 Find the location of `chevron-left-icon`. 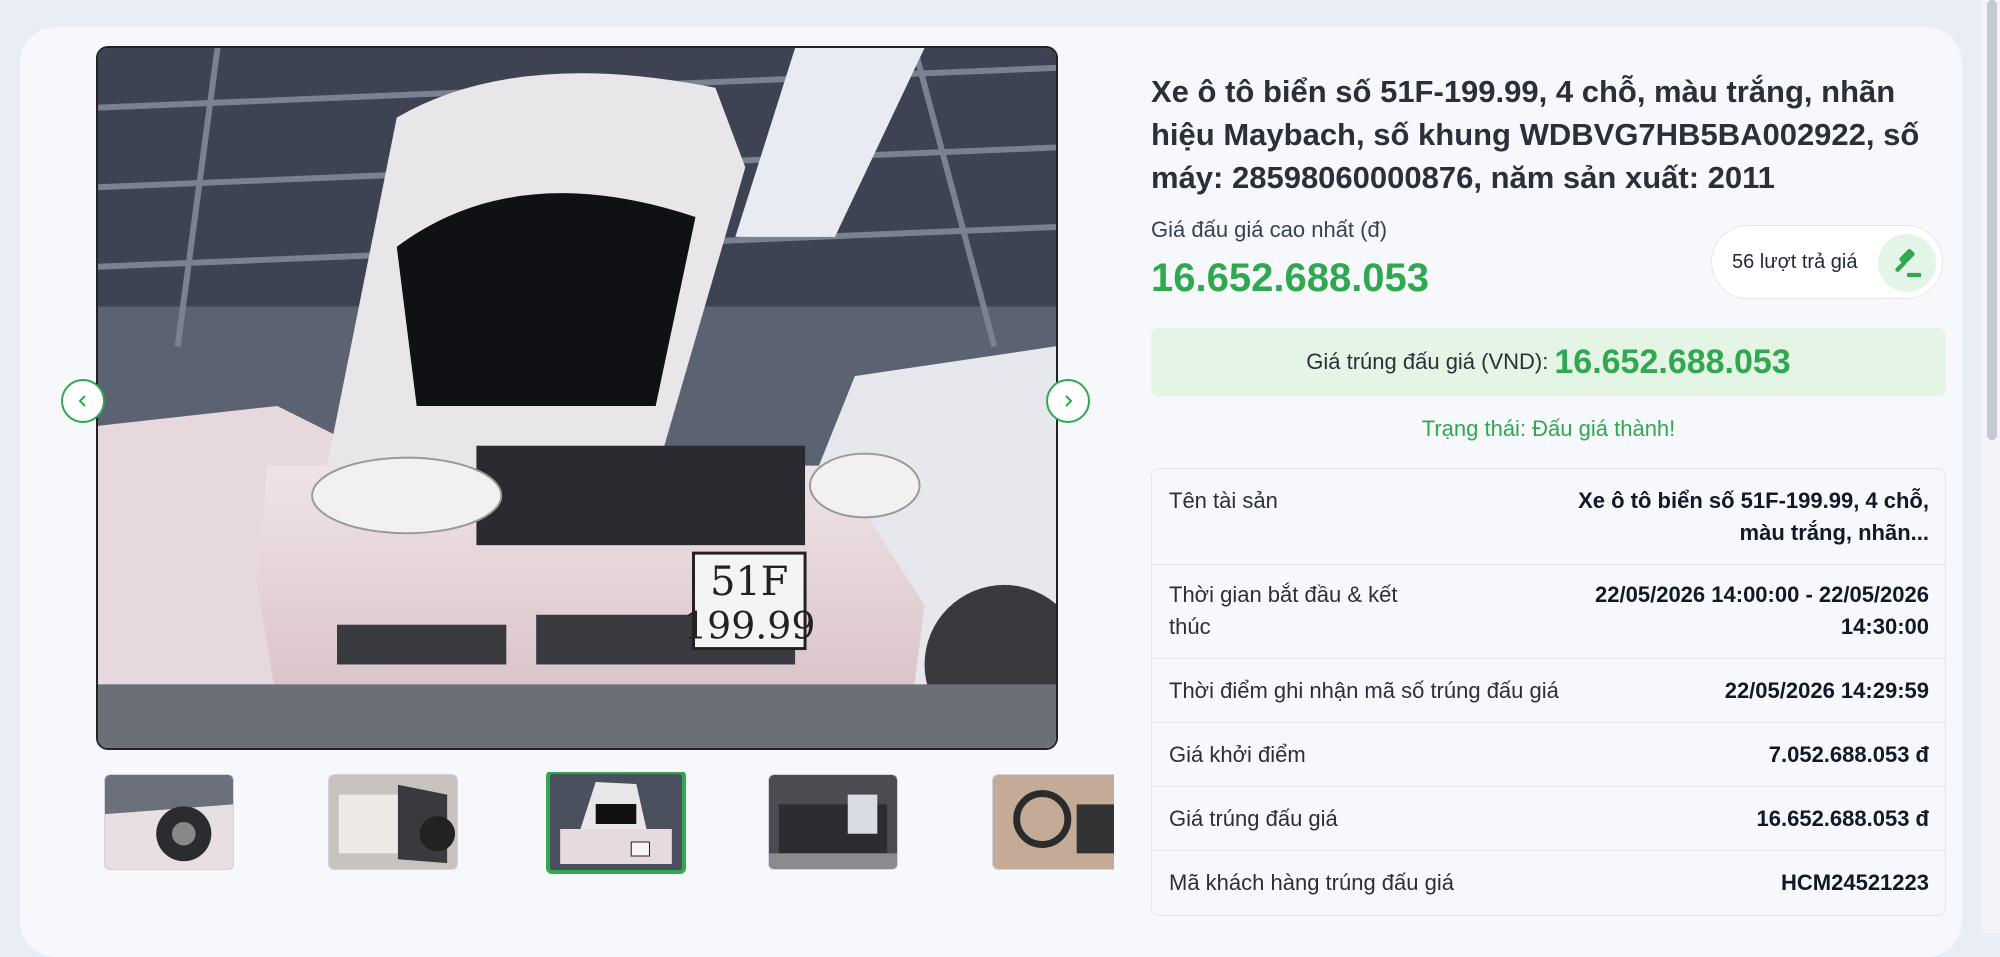

chevron-left-icon is located at coordinates (82, 401).